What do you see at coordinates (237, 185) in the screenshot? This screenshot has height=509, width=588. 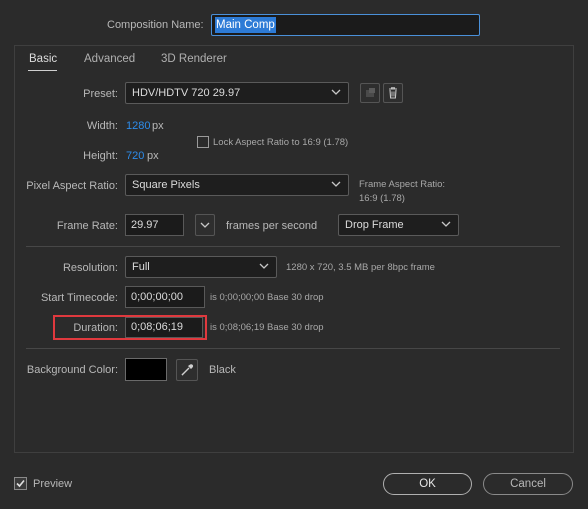 I see `pixel-aspect-dropdown: Square Pixels` at bounding box center [237, 185].